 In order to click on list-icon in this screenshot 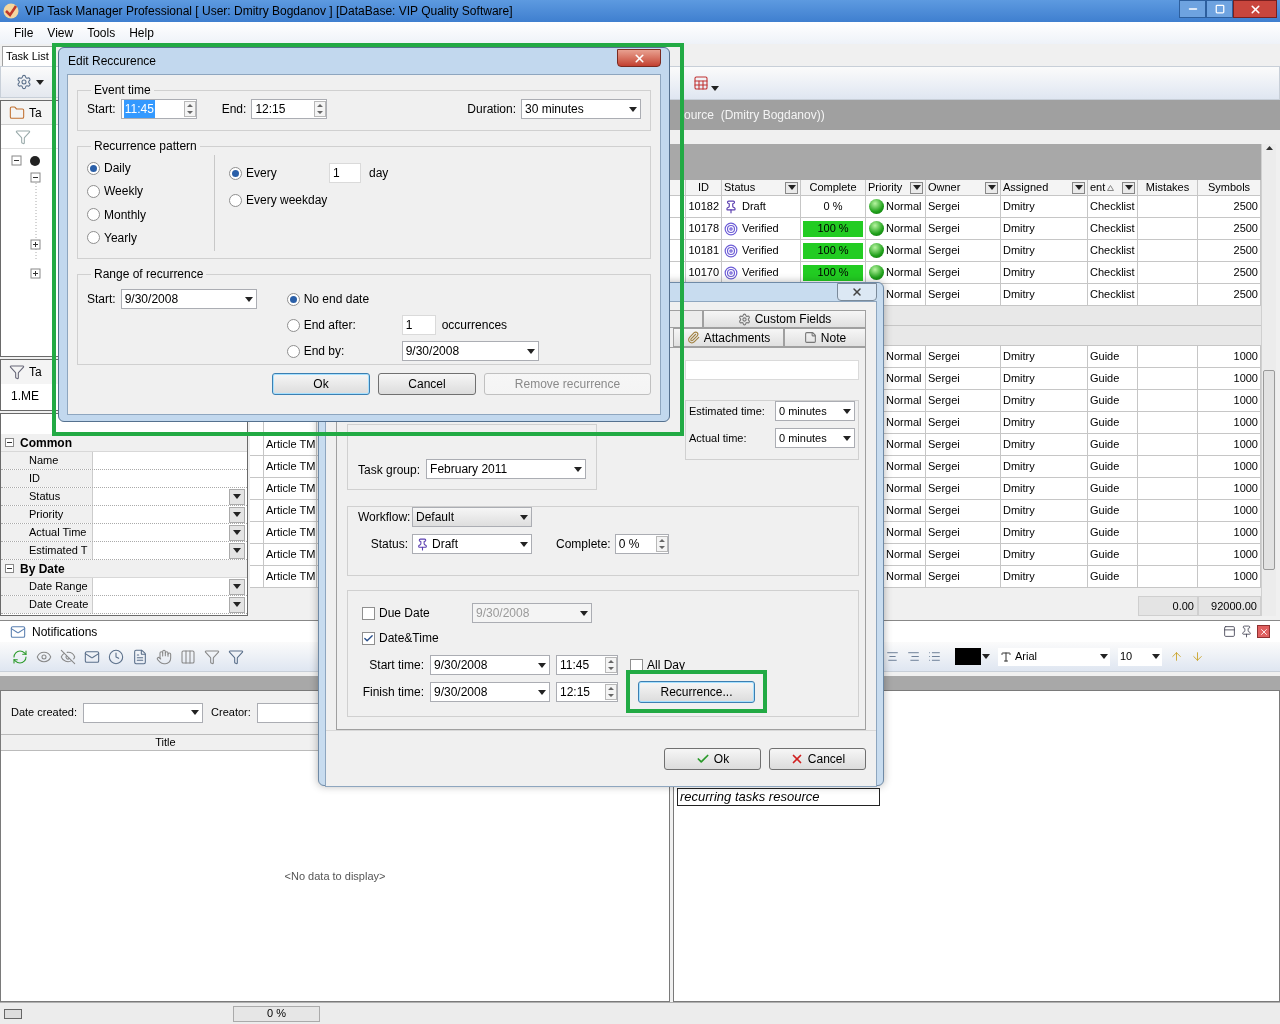, I will do `click(934, 656)`.